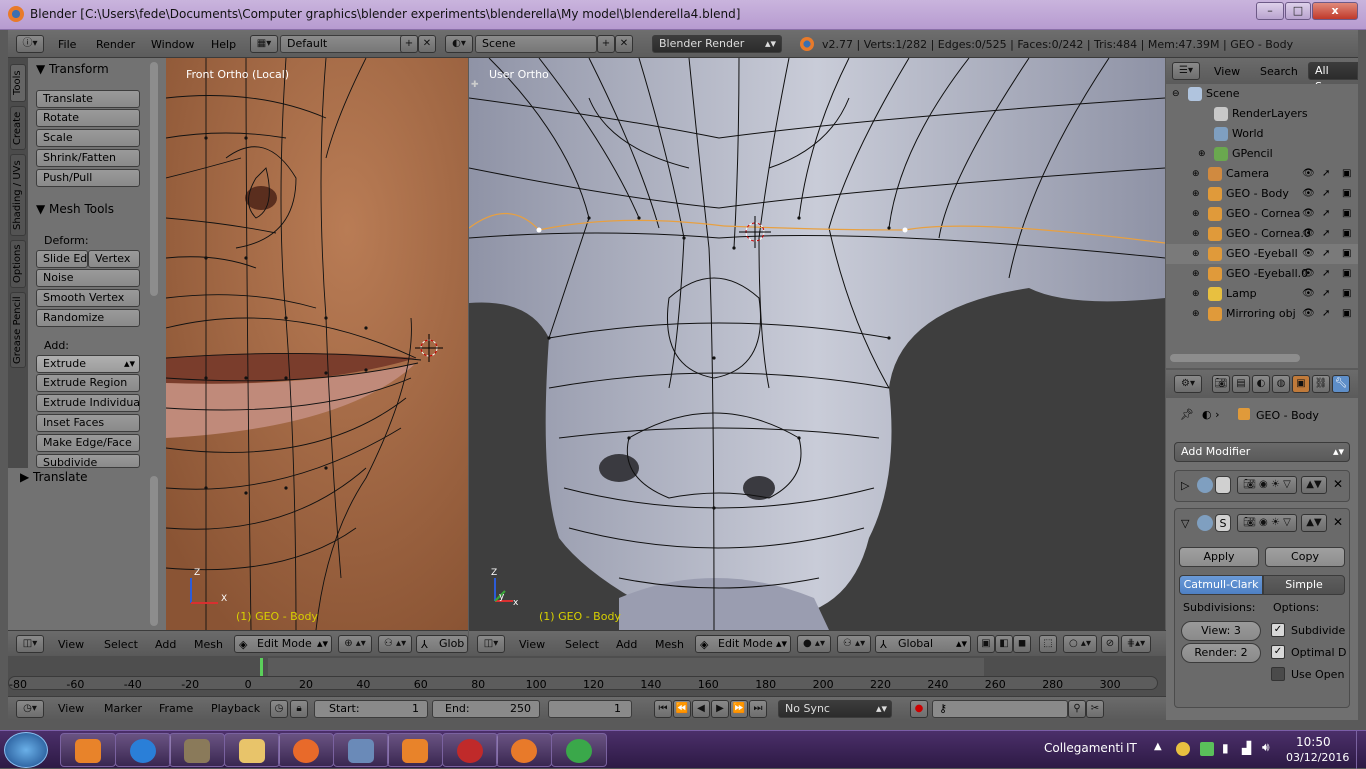 This screenshot has width=1366, height=769. I want to click on outliner-scrollbar, so click(1235, 358).